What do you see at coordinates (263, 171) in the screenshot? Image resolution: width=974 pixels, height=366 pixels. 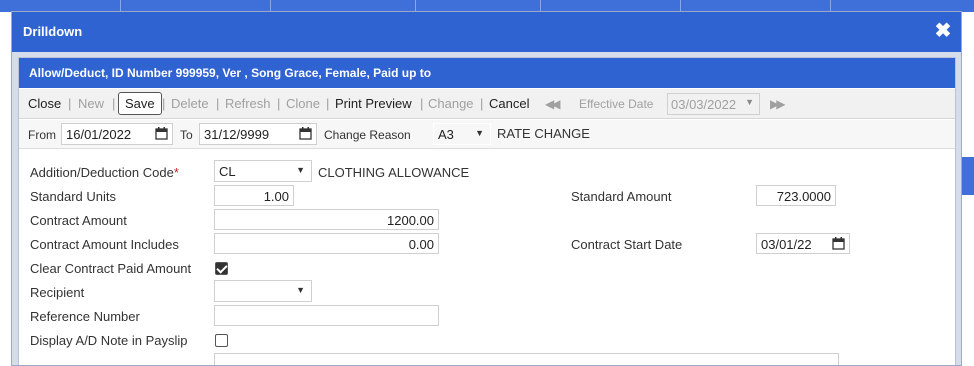 I see `ad-code-select: CL ▼` at bounding box center [263, 171].